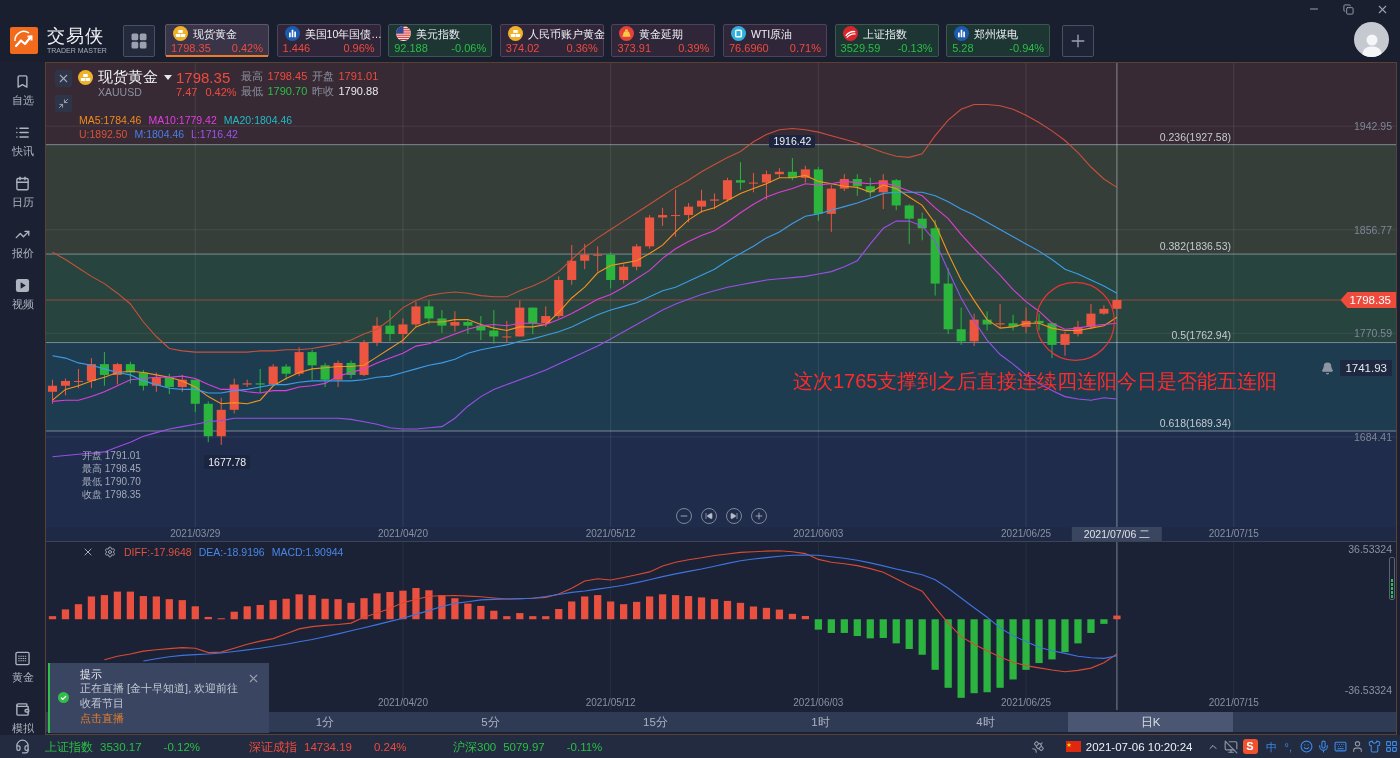 The width and height of the screenshot is (1400, 758). Describe the element at coordinates (1357, 746) in the screenshot. I see `user-icon` at that location.